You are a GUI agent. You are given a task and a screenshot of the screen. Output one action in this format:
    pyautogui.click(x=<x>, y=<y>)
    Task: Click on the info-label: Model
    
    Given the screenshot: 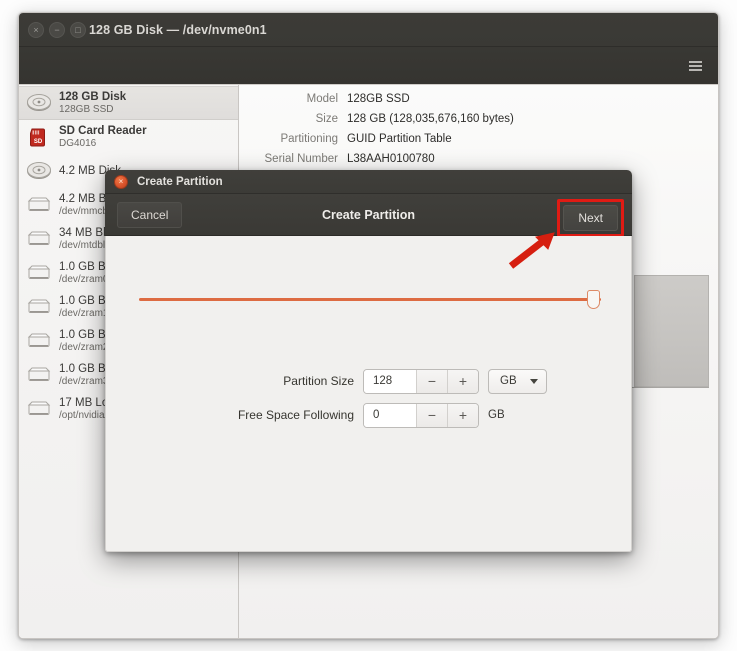 What is the action you would take?
    pyautogui.click(x=322, y=99)
    